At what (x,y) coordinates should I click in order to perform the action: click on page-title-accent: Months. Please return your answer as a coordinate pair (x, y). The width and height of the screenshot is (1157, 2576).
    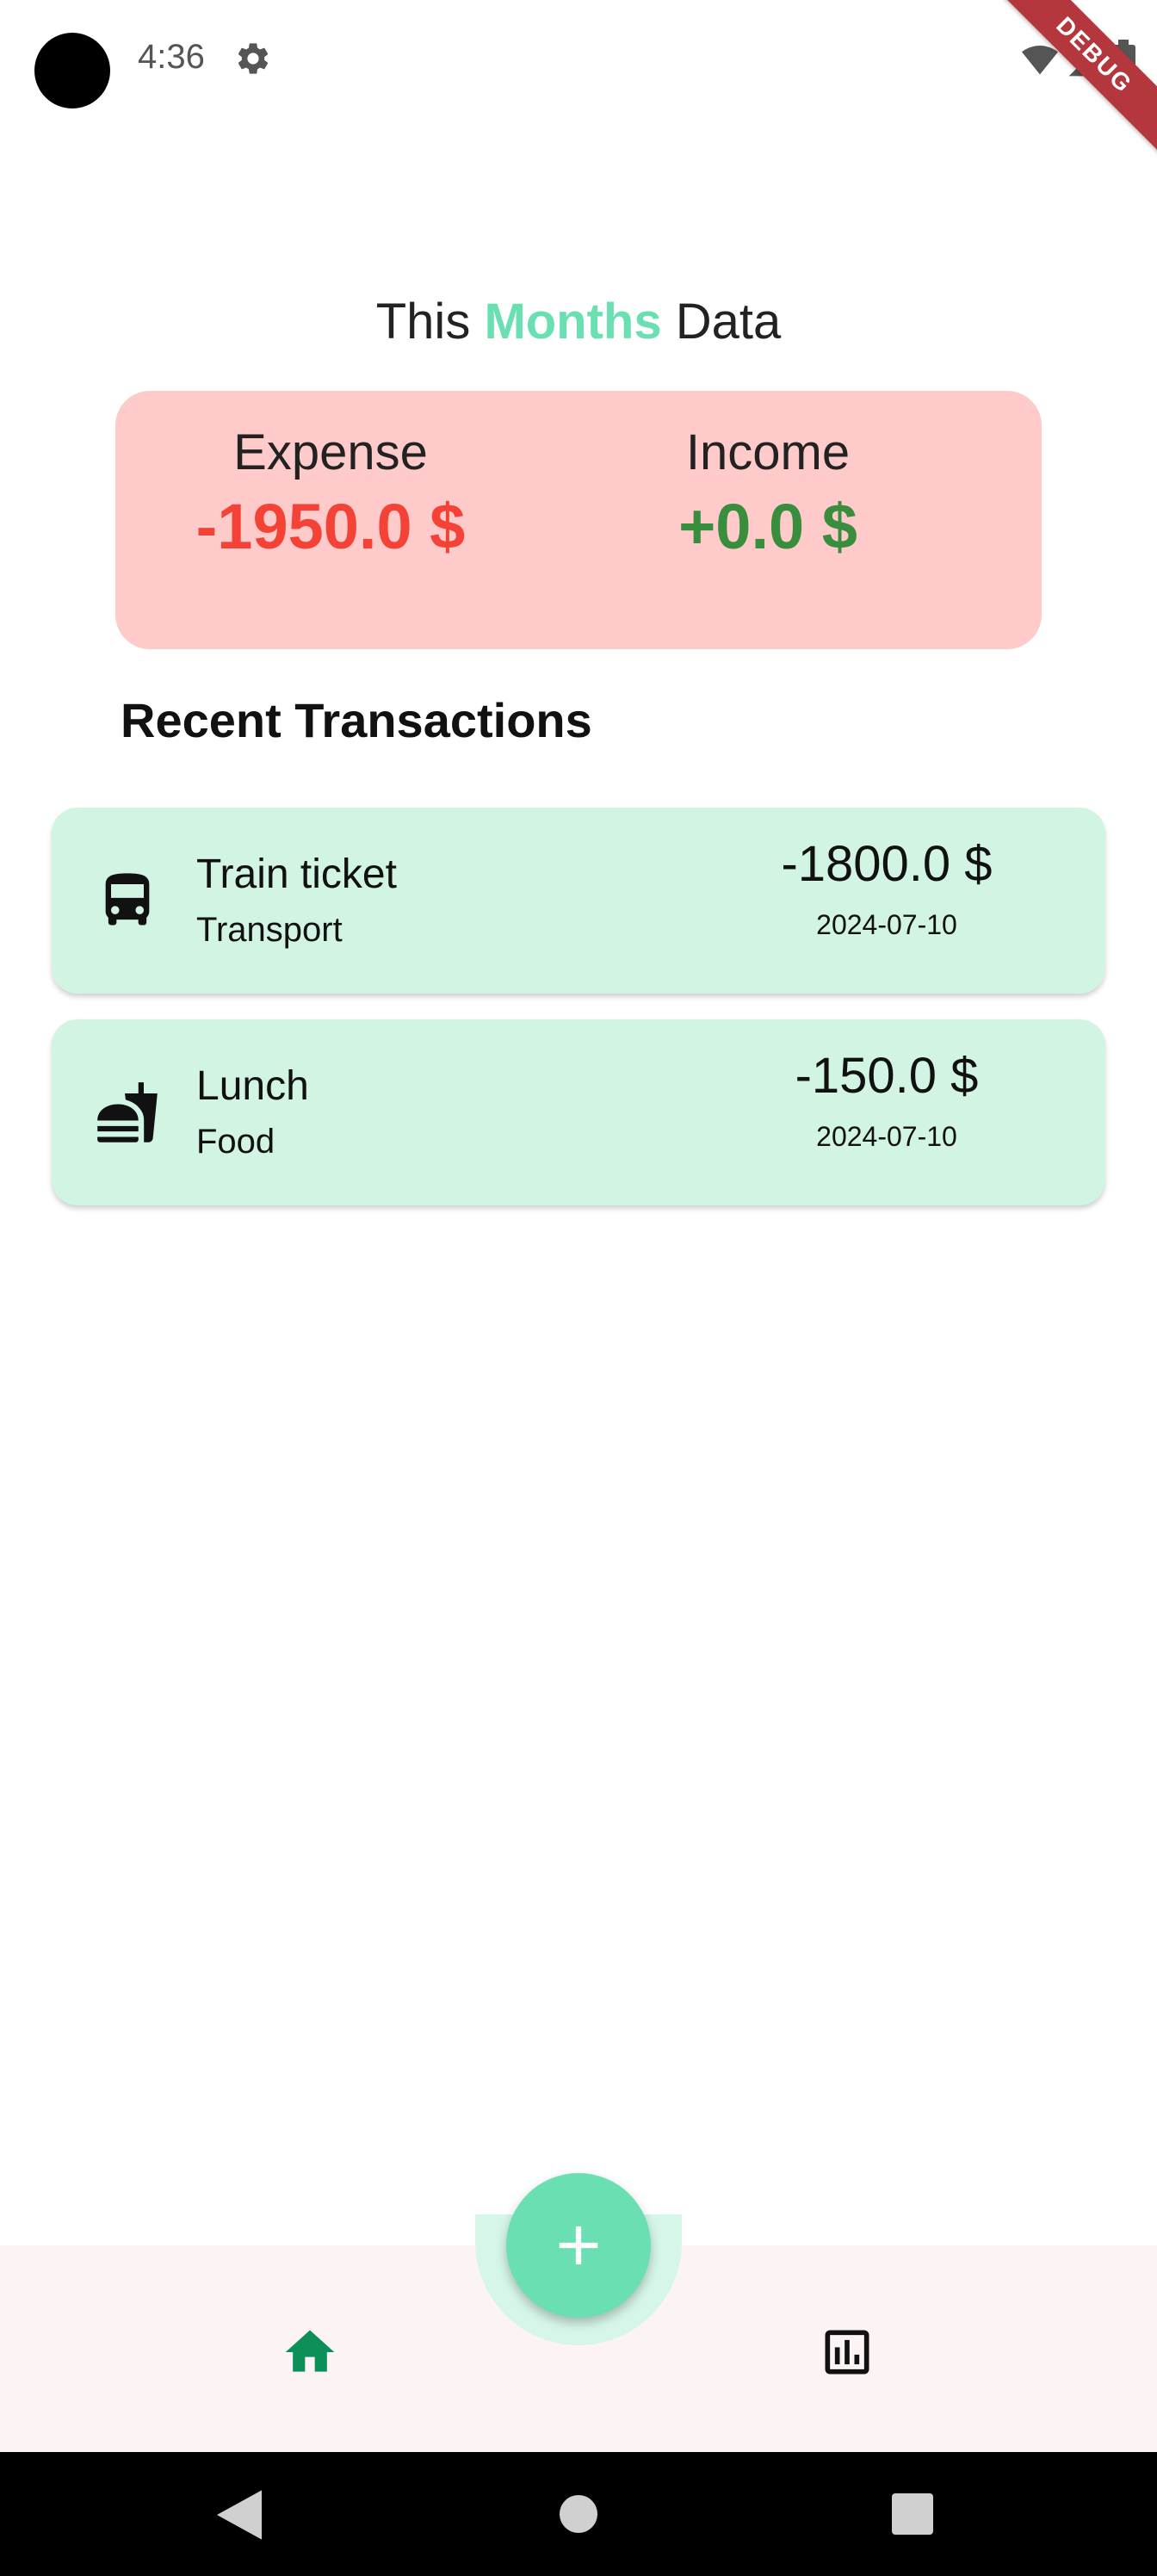
    Looking at the image, I should click on (573, 322).